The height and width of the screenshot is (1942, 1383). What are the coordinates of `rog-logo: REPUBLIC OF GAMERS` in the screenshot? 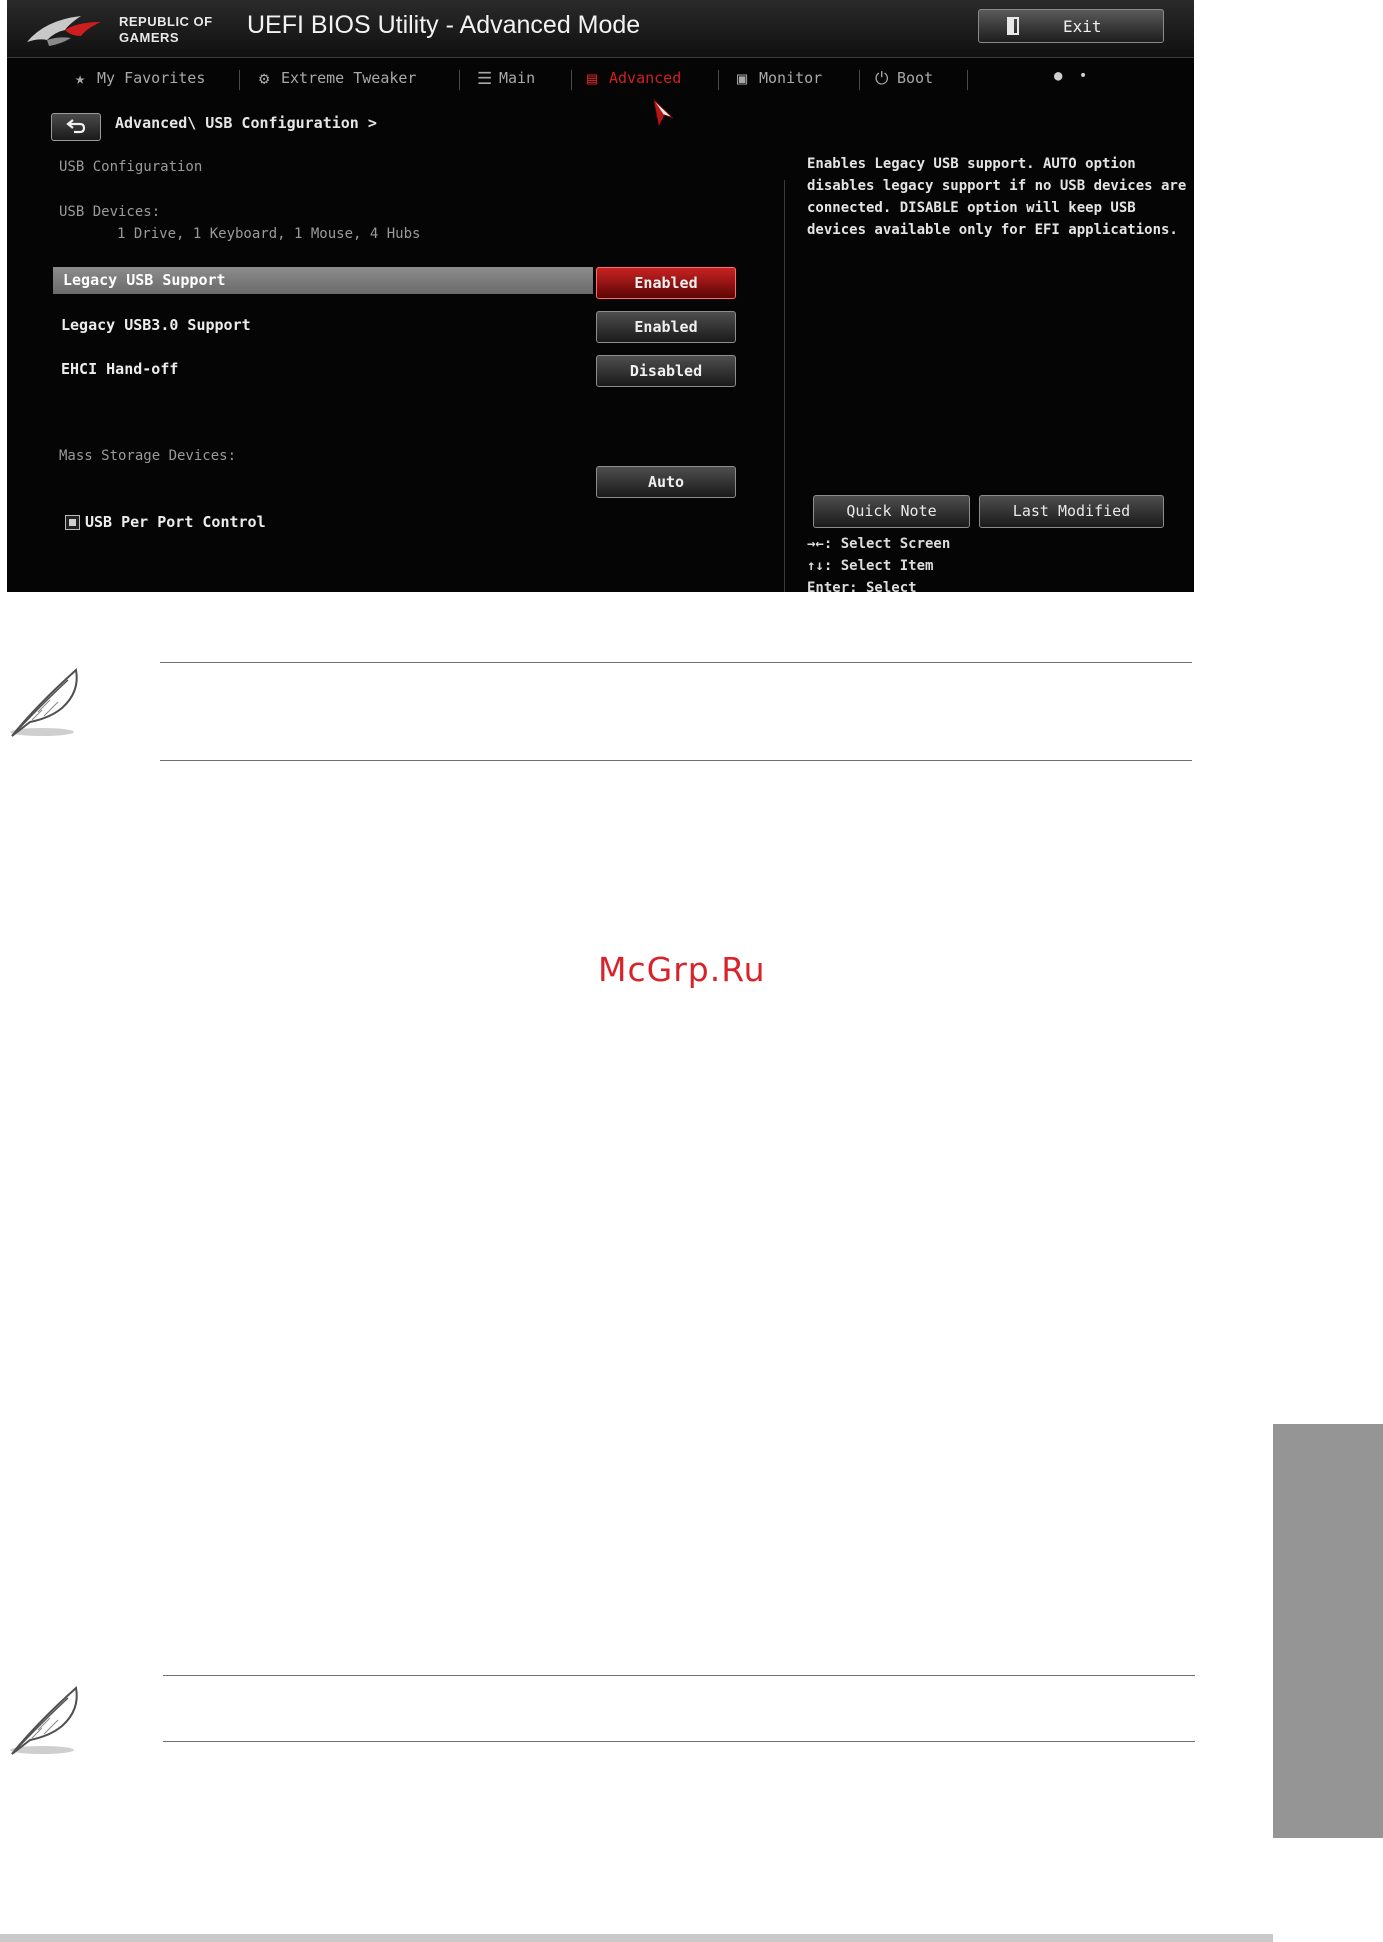 It's located at (130, 29).